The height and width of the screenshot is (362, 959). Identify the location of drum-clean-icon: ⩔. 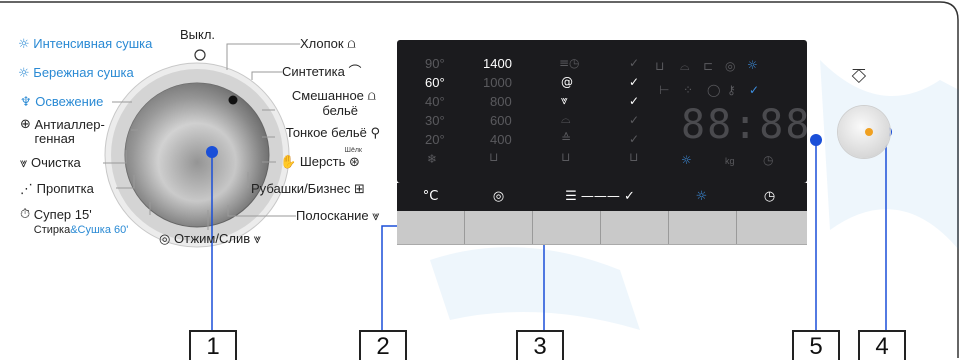
(24, 163).